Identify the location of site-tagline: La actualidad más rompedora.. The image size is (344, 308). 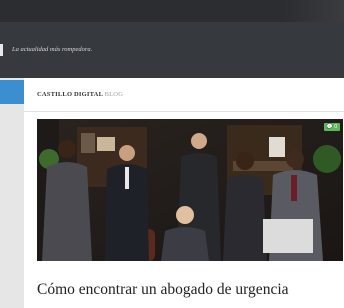
(52, 49).